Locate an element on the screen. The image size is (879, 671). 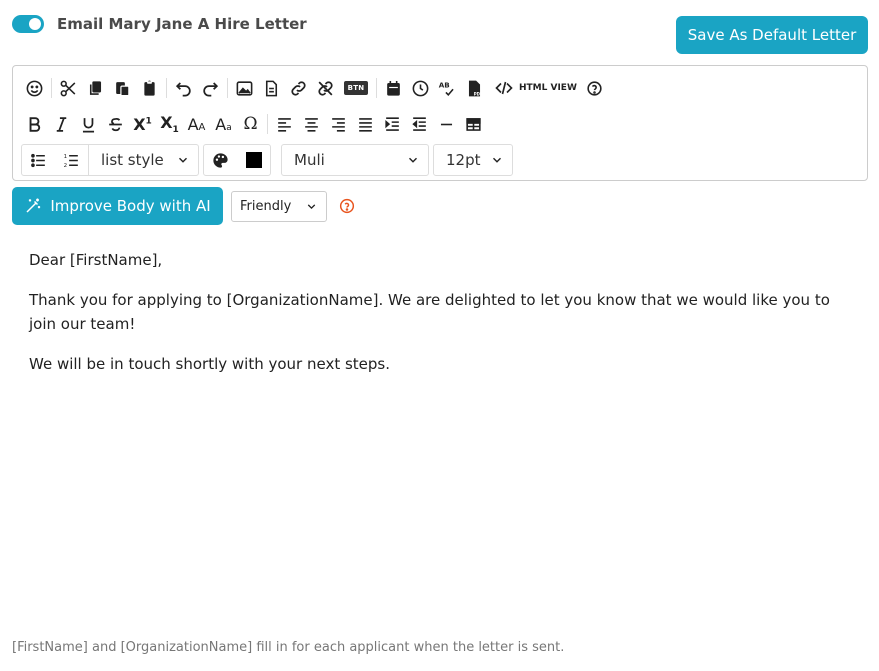
pdf-icon: PDF is located at coordinates (474, 88).